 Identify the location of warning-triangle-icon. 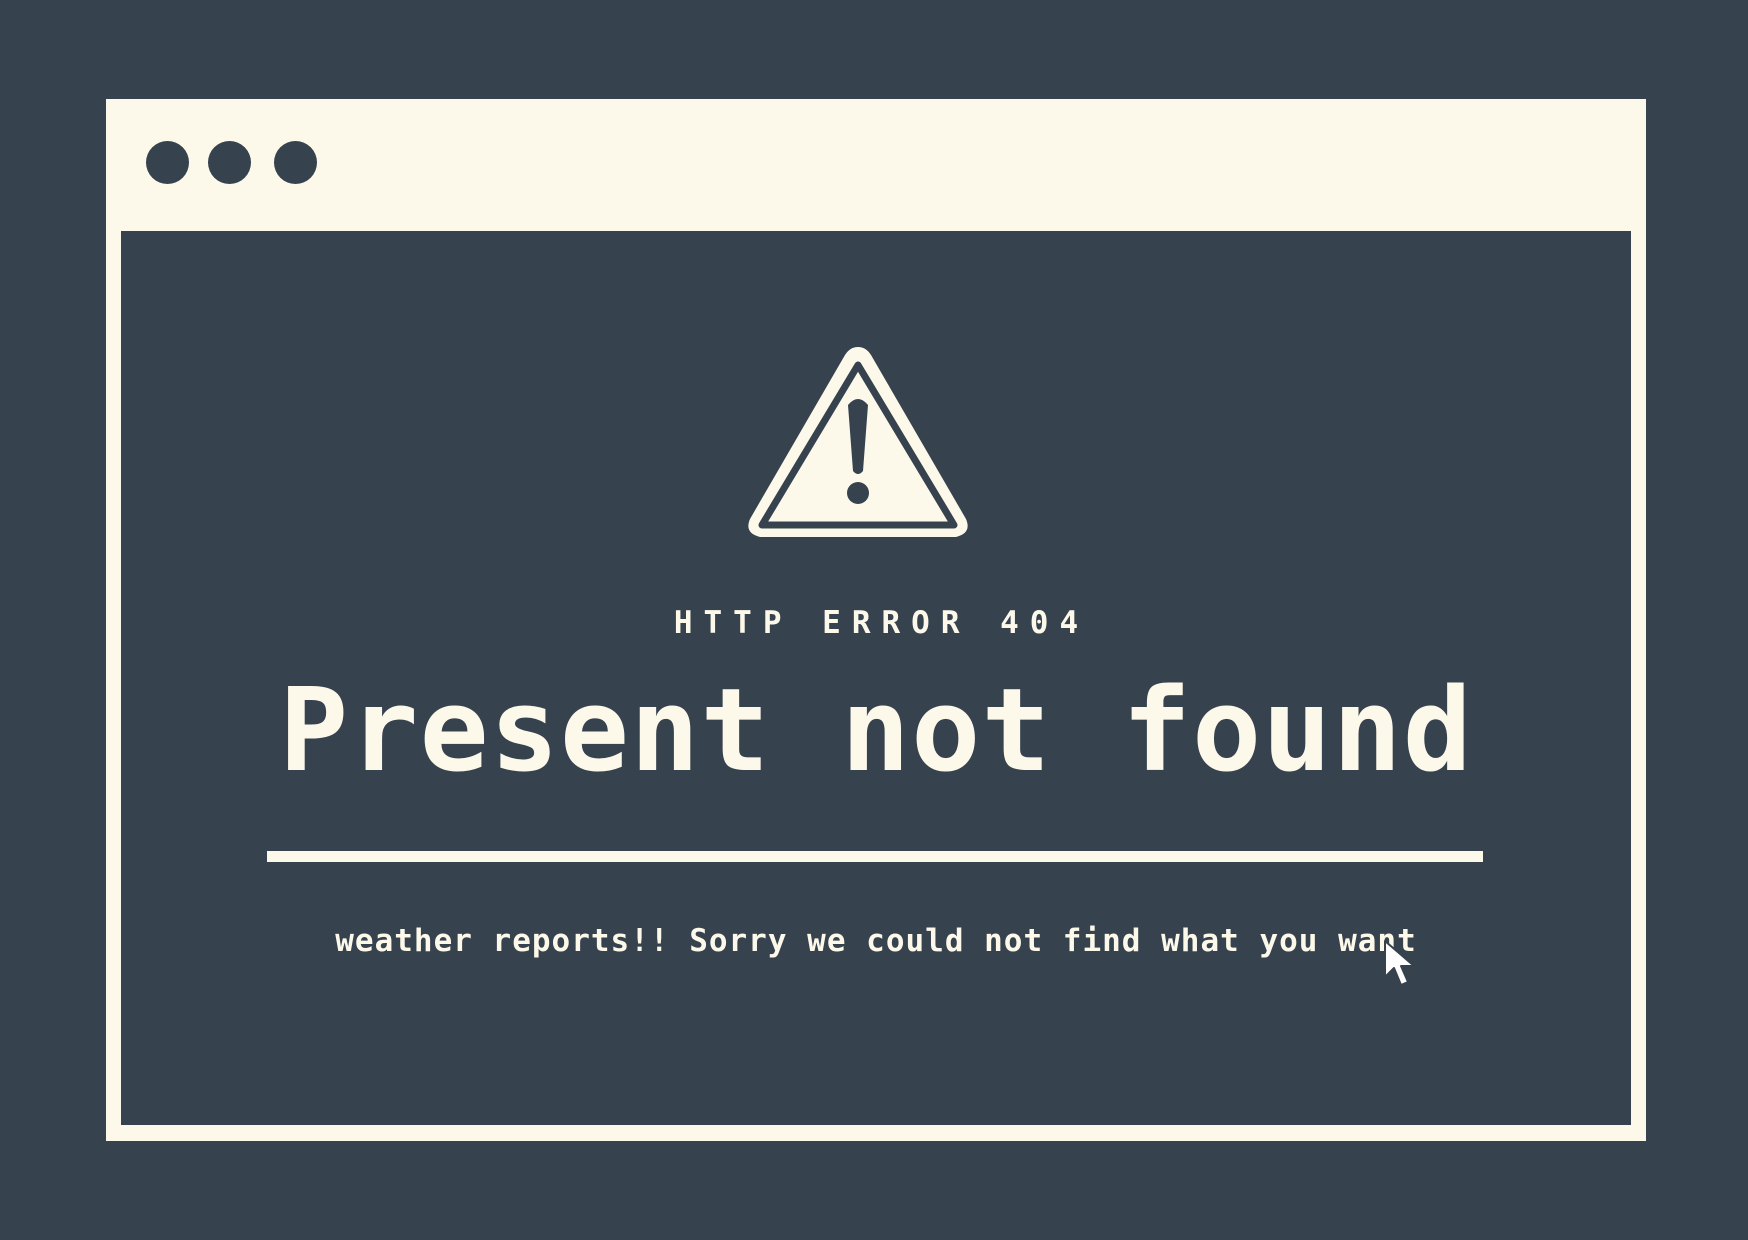
(858, 442).